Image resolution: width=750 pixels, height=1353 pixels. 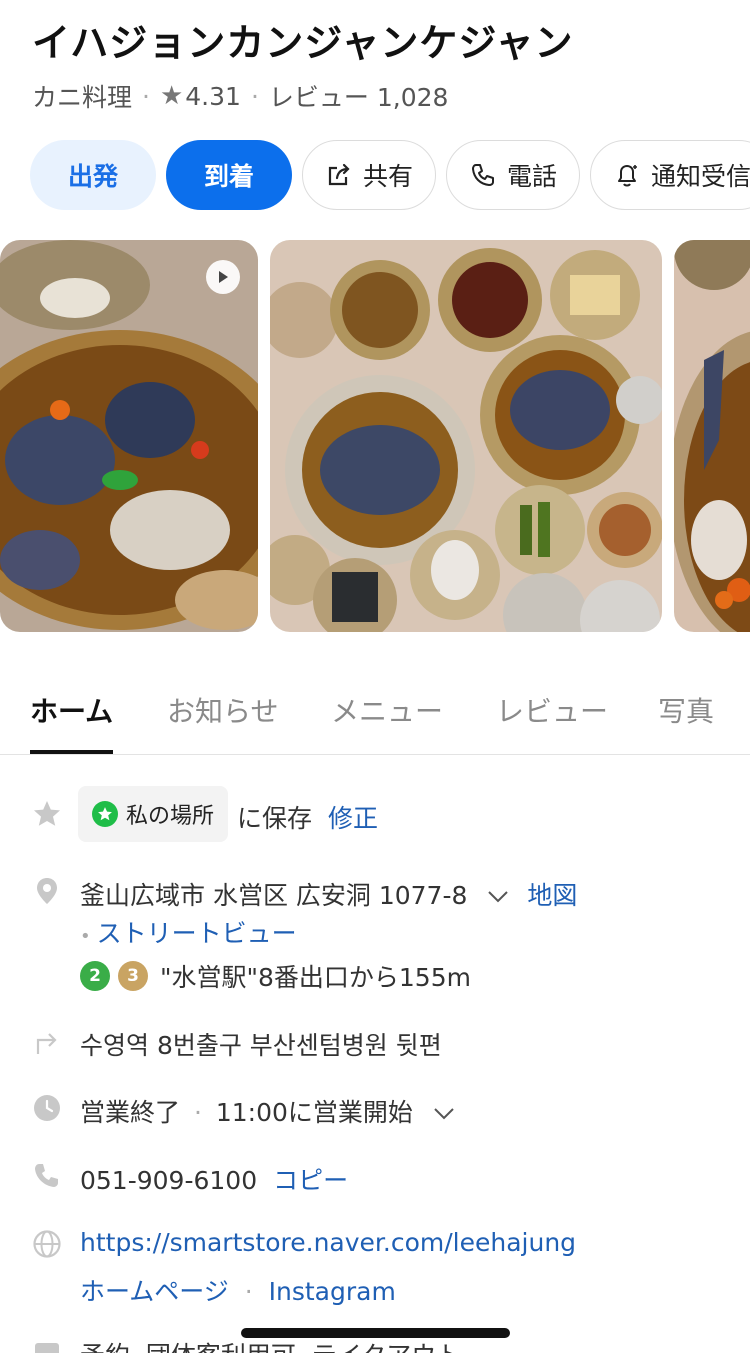 What do you see at coordinates (339, 174) in the screenshot?
I see `share-icon` at bounding box center [339, 174].